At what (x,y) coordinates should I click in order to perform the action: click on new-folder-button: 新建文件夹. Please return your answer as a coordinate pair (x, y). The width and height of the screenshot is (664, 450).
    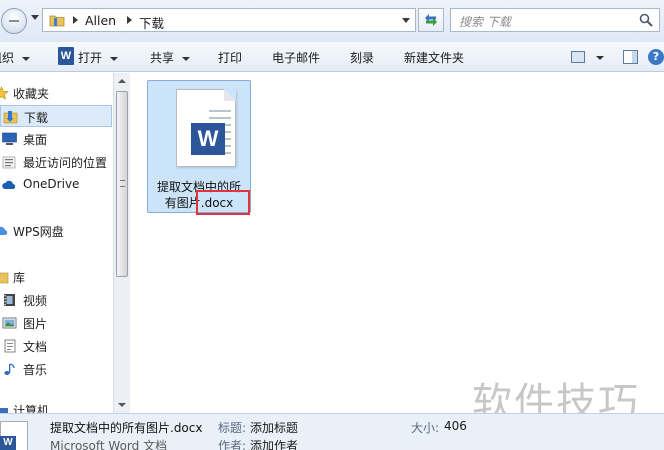
    Looking at the image, I should click on (434, 57).